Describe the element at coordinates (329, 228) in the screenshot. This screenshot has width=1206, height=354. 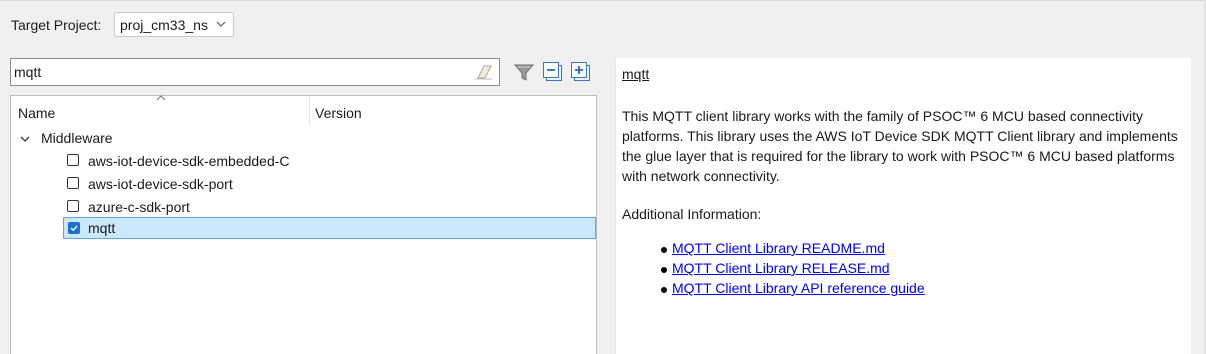
I see `tree-item-selected: mqtt` at that location.